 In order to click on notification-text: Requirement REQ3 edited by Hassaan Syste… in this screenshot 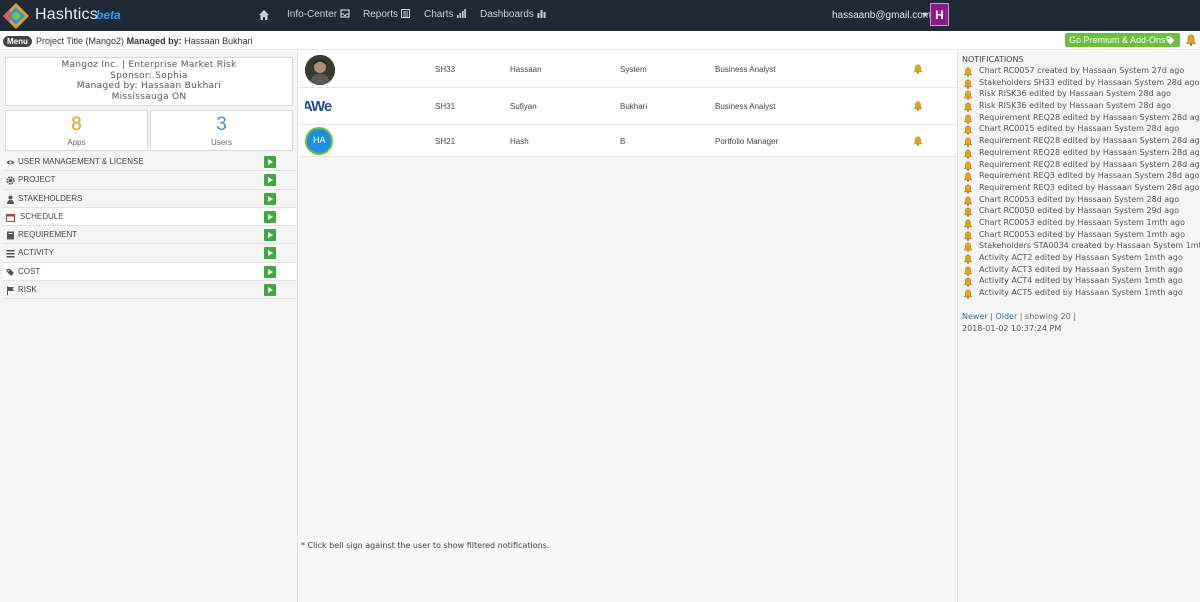, I will do `click(1089, 187)`.